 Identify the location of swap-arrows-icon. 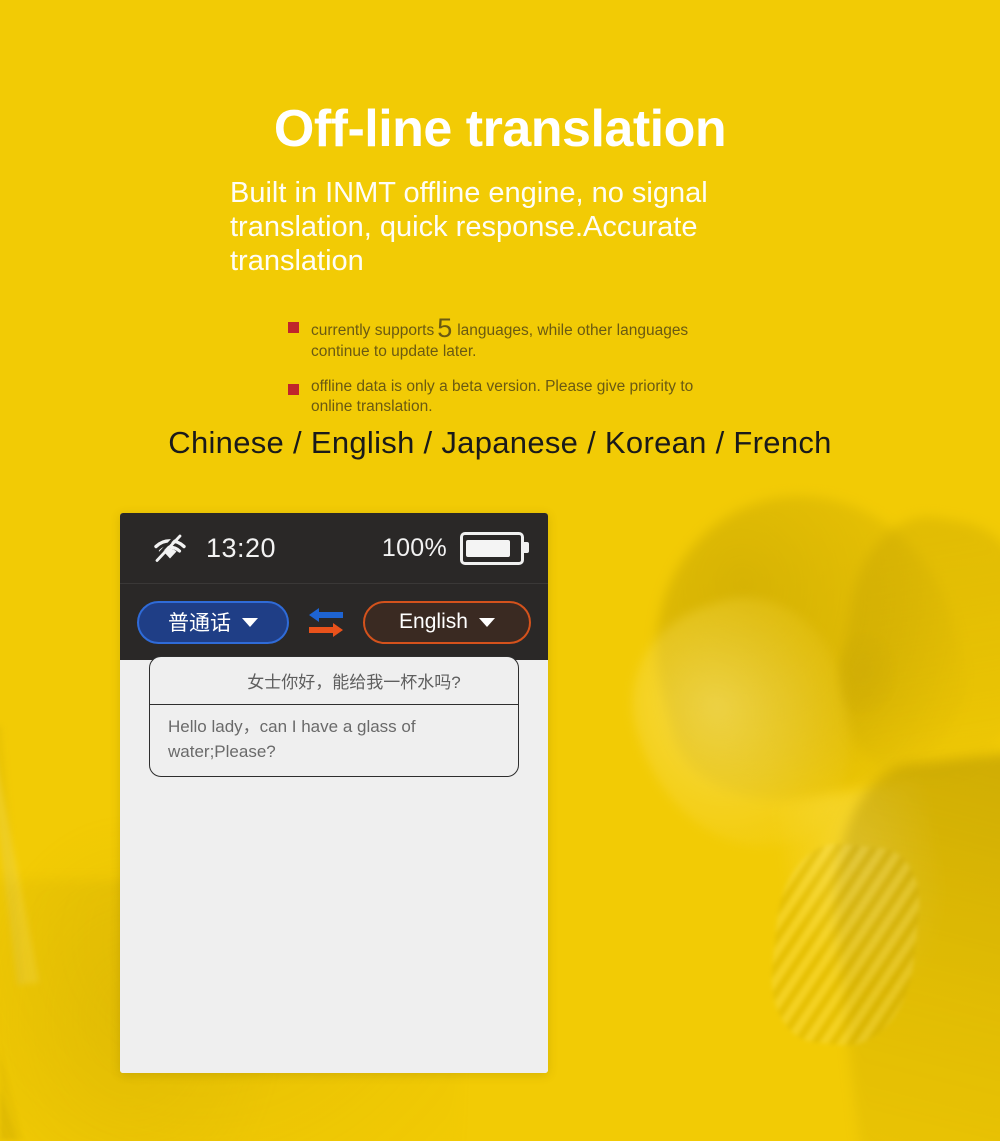
(326, 622).